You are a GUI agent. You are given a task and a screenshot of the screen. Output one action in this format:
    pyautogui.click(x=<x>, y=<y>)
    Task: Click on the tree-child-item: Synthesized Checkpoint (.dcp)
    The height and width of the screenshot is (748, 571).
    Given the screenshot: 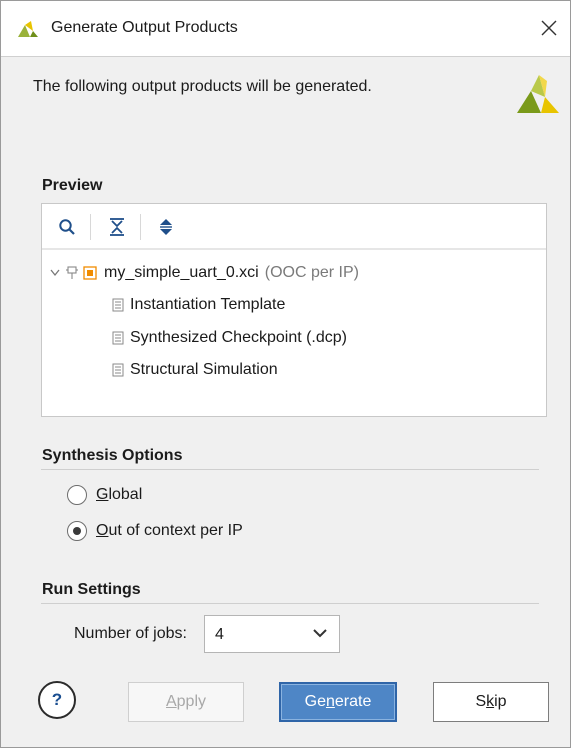 What is the action you would take?
    pyautogui.click(x=228, y=338)
    